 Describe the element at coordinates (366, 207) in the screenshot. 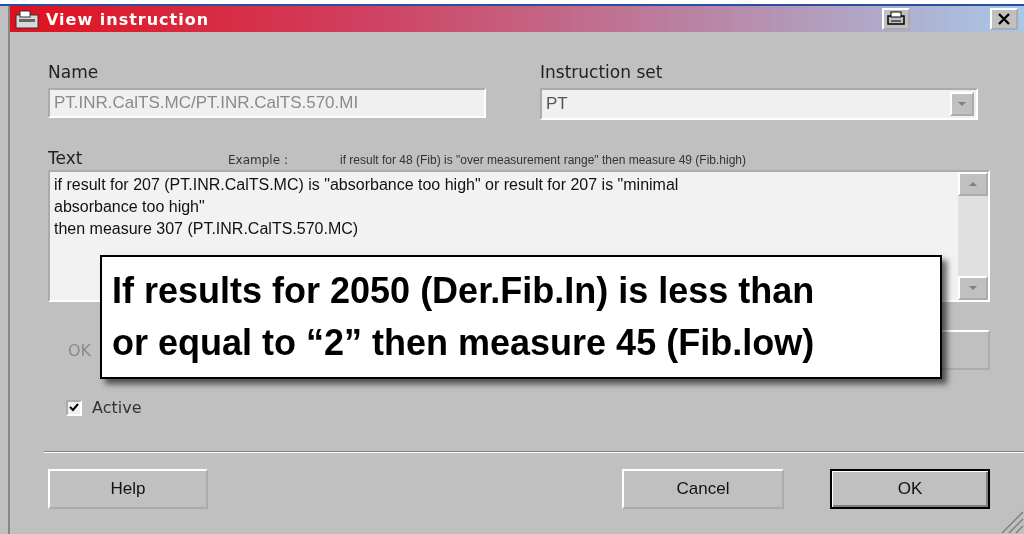

I see `instruction-text: if result for 207 (PT.INR.CalTS.MC) is "absorbance too high" or result for 207 is "minimal absorbance too high" then measure 307 (PT.INR.CalTS.570.MC)` at that location.